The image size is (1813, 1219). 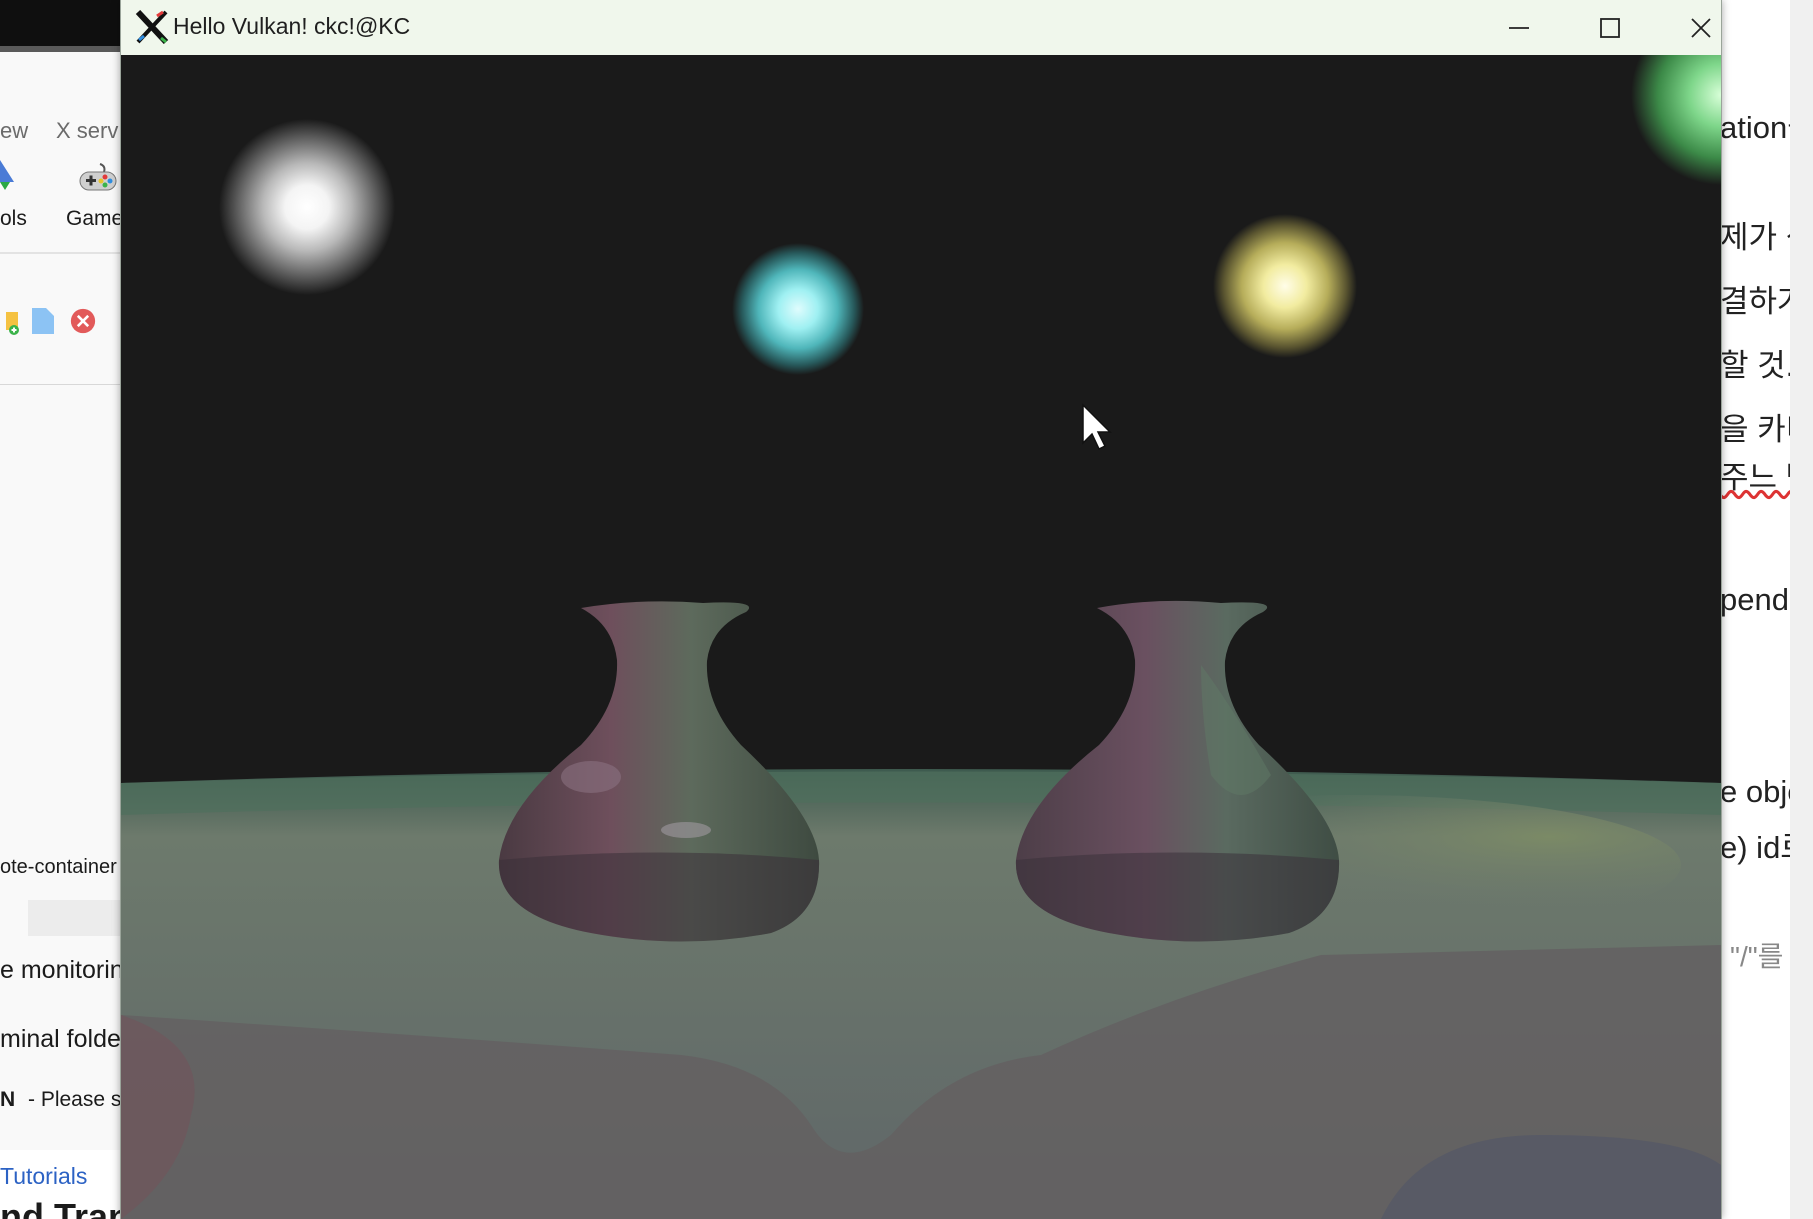 I want to click on gamepad-icon, so click(x=98, y=179).